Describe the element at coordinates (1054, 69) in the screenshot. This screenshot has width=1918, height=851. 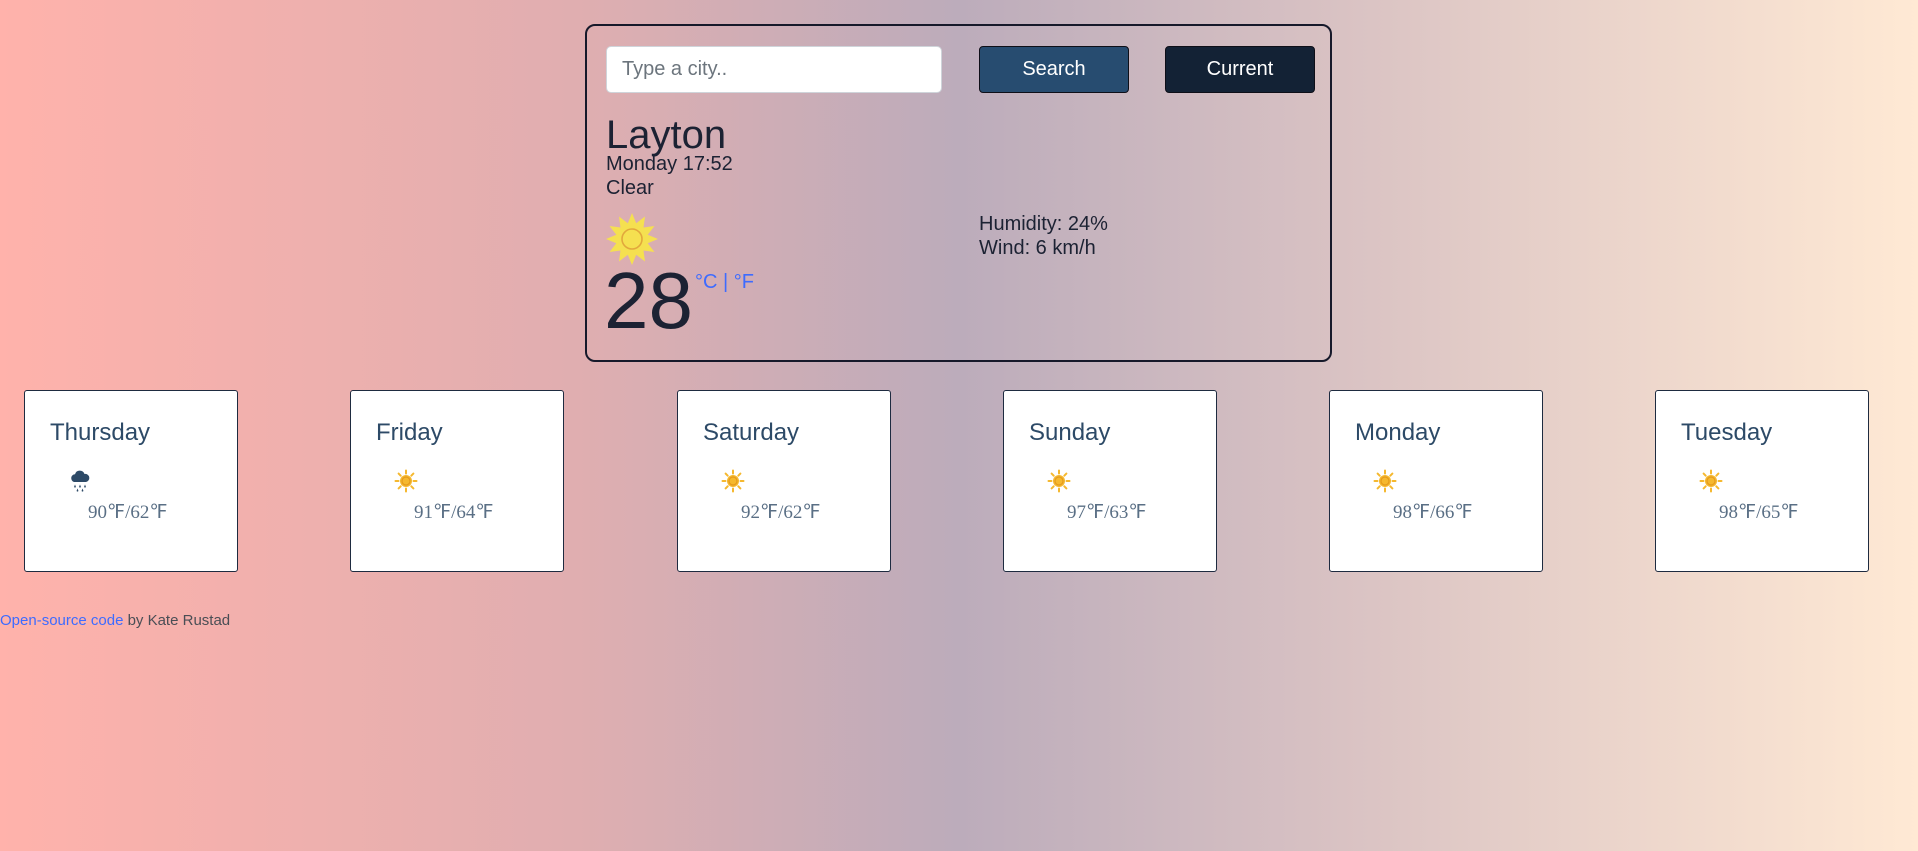
I see `search-button: Search` at that location.